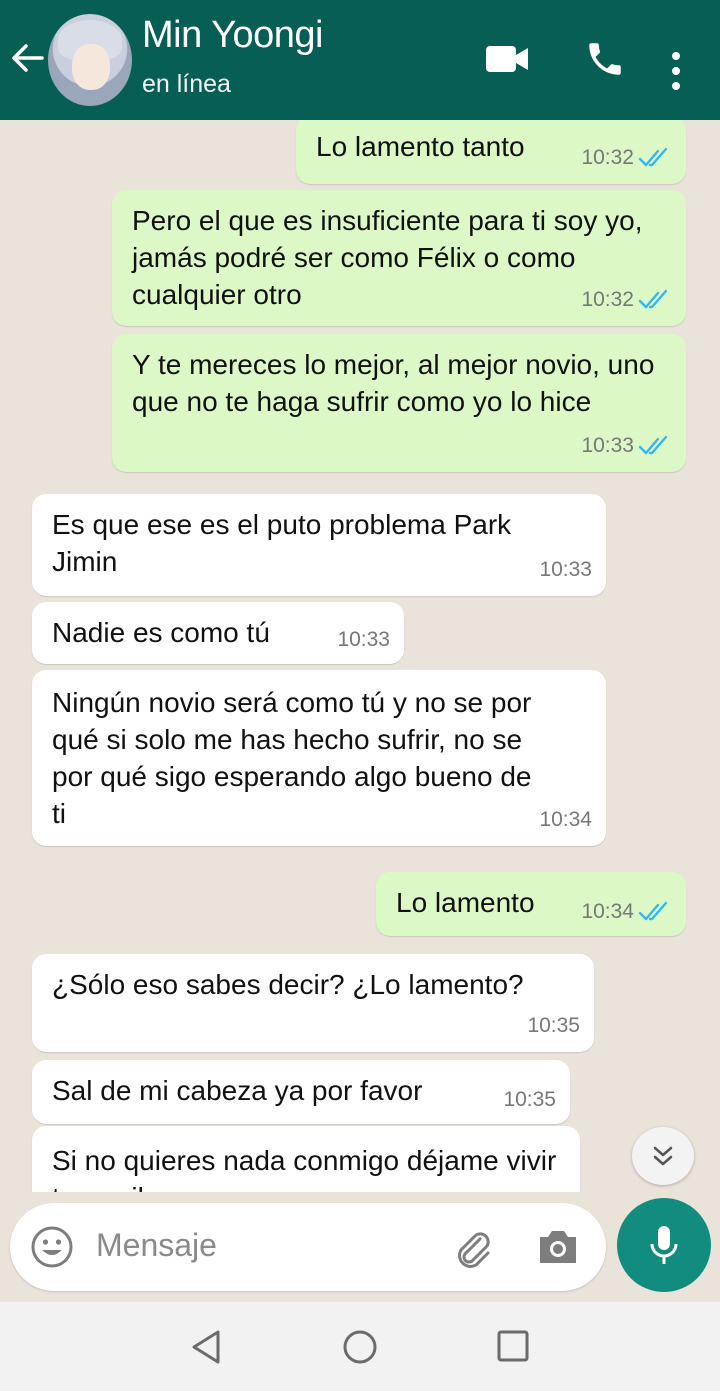 Image resolution: width=720 pixels, height=1391 pixels. I want to click on recents-square-icon, so click(513, 1346).